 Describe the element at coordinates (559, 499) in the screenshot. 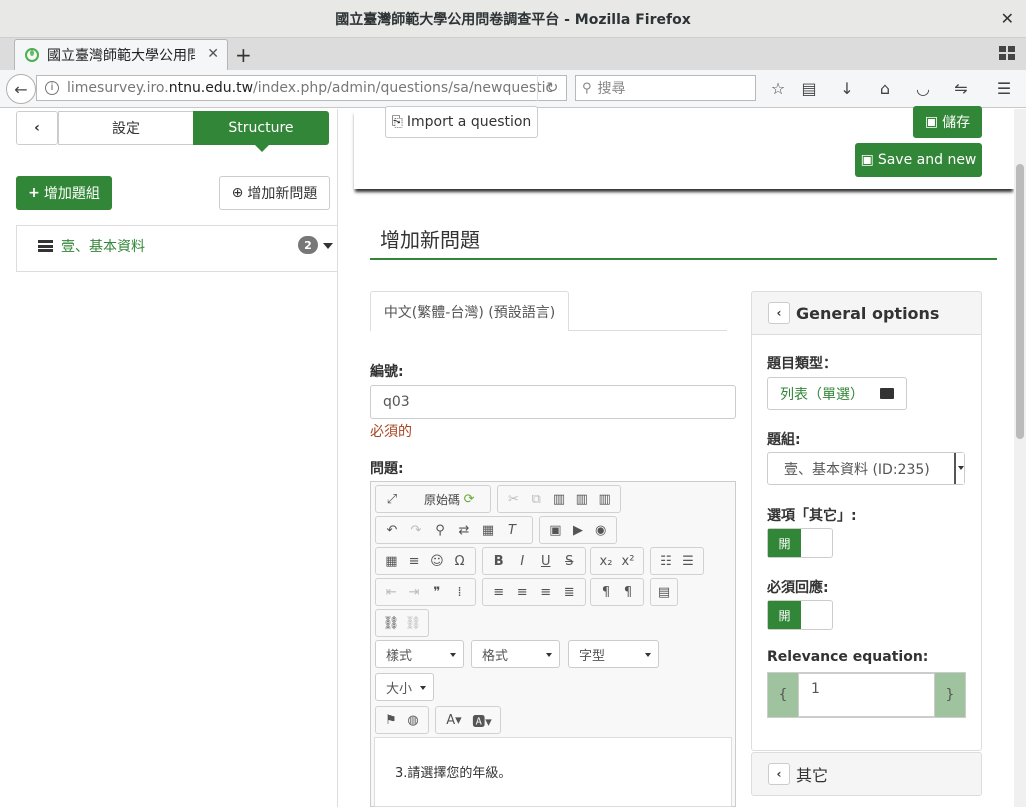

I see `paste-icon: ▥` at that location.